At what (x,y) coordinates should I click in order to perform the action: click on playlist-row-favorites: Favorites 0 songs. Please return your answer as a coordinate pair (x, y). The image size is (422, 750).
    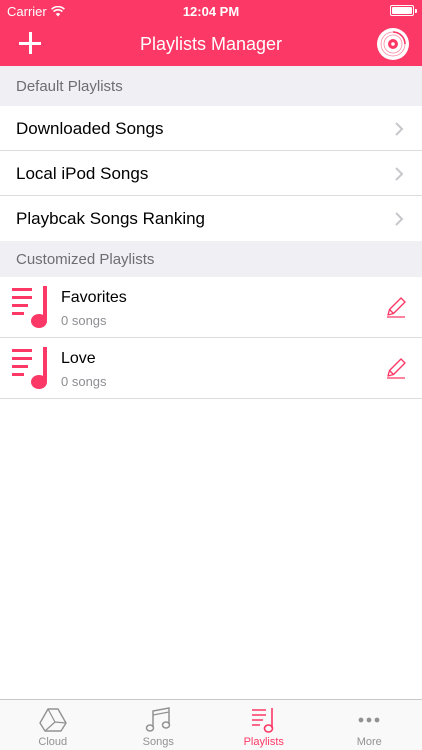
    Looking at the image, I should click on (211, 307).